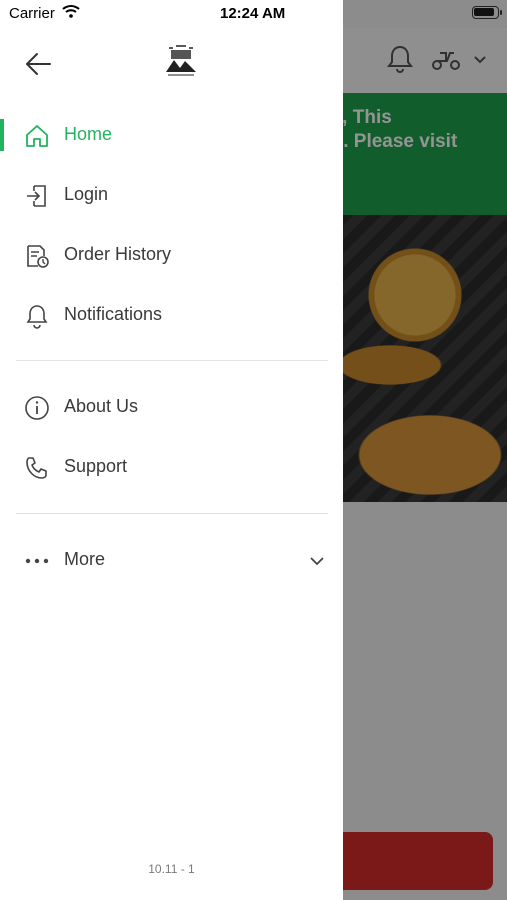 The width and height of the screenshot is (507, 900). What do you see at coordinates (32, 13) in the screenshot?
I see `carrier-label: Carrier` at bounding box center [32, 13].